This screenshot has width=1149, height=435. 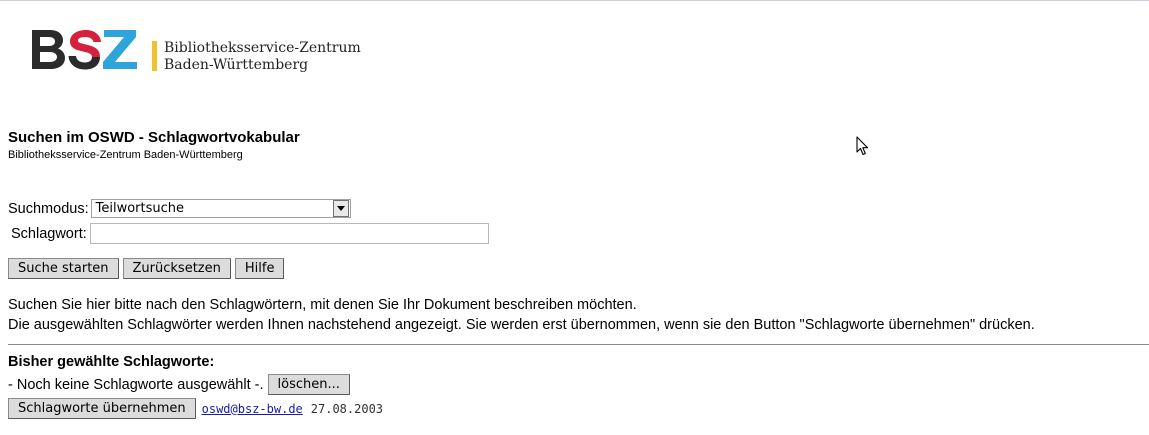 I want to click on keyword-label: Schlagwort:, so click(x=49, y=233).